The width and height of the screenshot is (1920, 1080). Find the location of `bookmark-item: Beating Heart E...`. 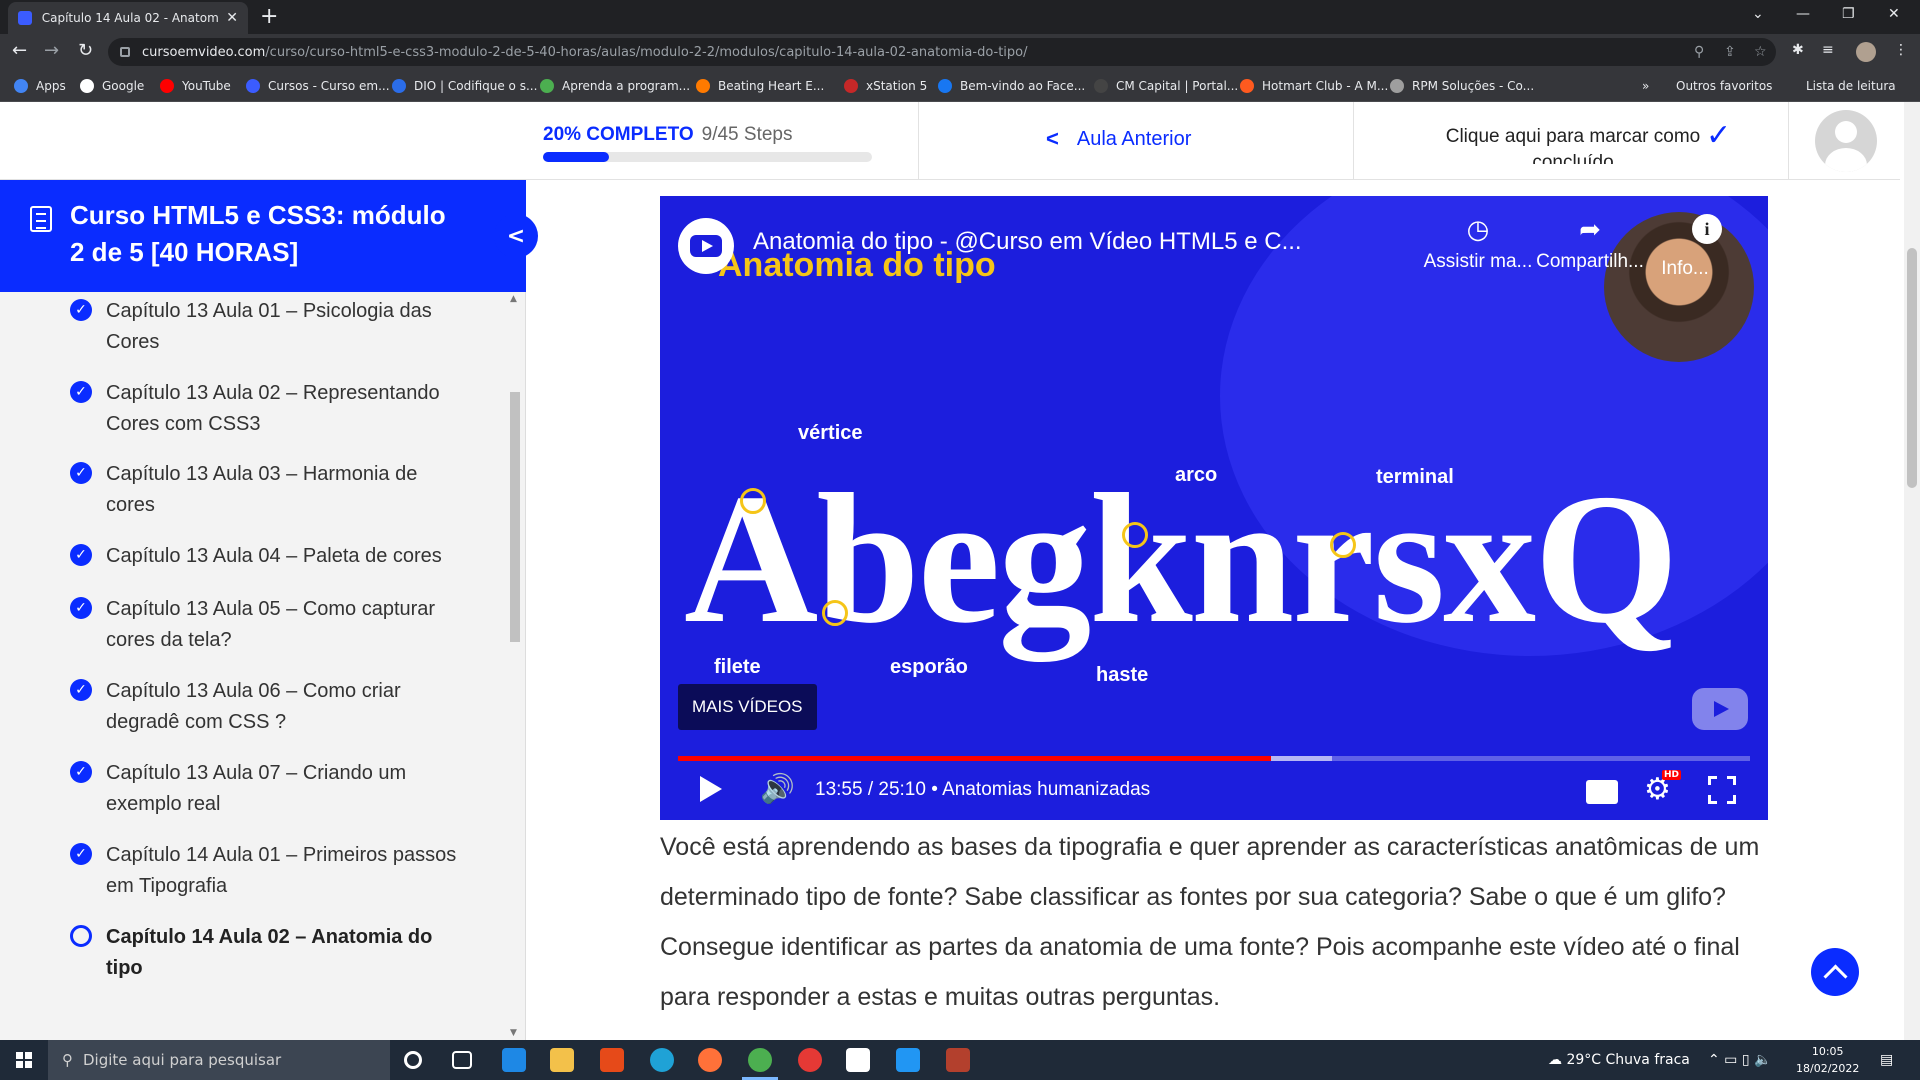

bookmark-item: Beating Heart E... is located at coordinates (760, 86).